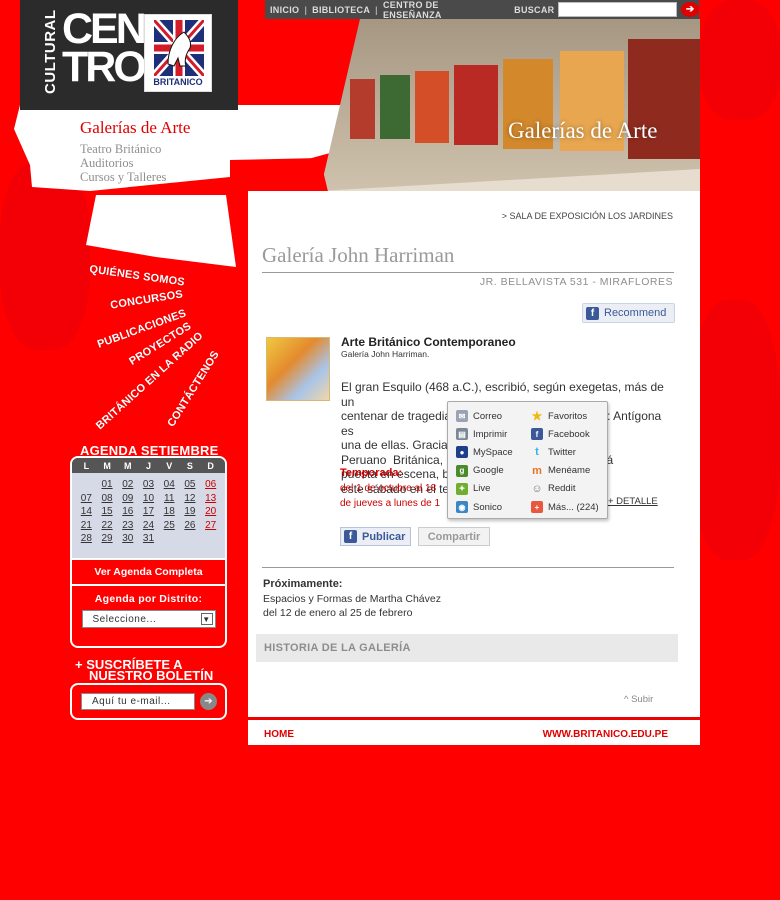 This screenshot has width=780, height=900. What do you see at coordinates (341, 10) in the screenshot?
I see `nav-biblioteca: BIBLIOTECA` at bounding box center [341, 10].